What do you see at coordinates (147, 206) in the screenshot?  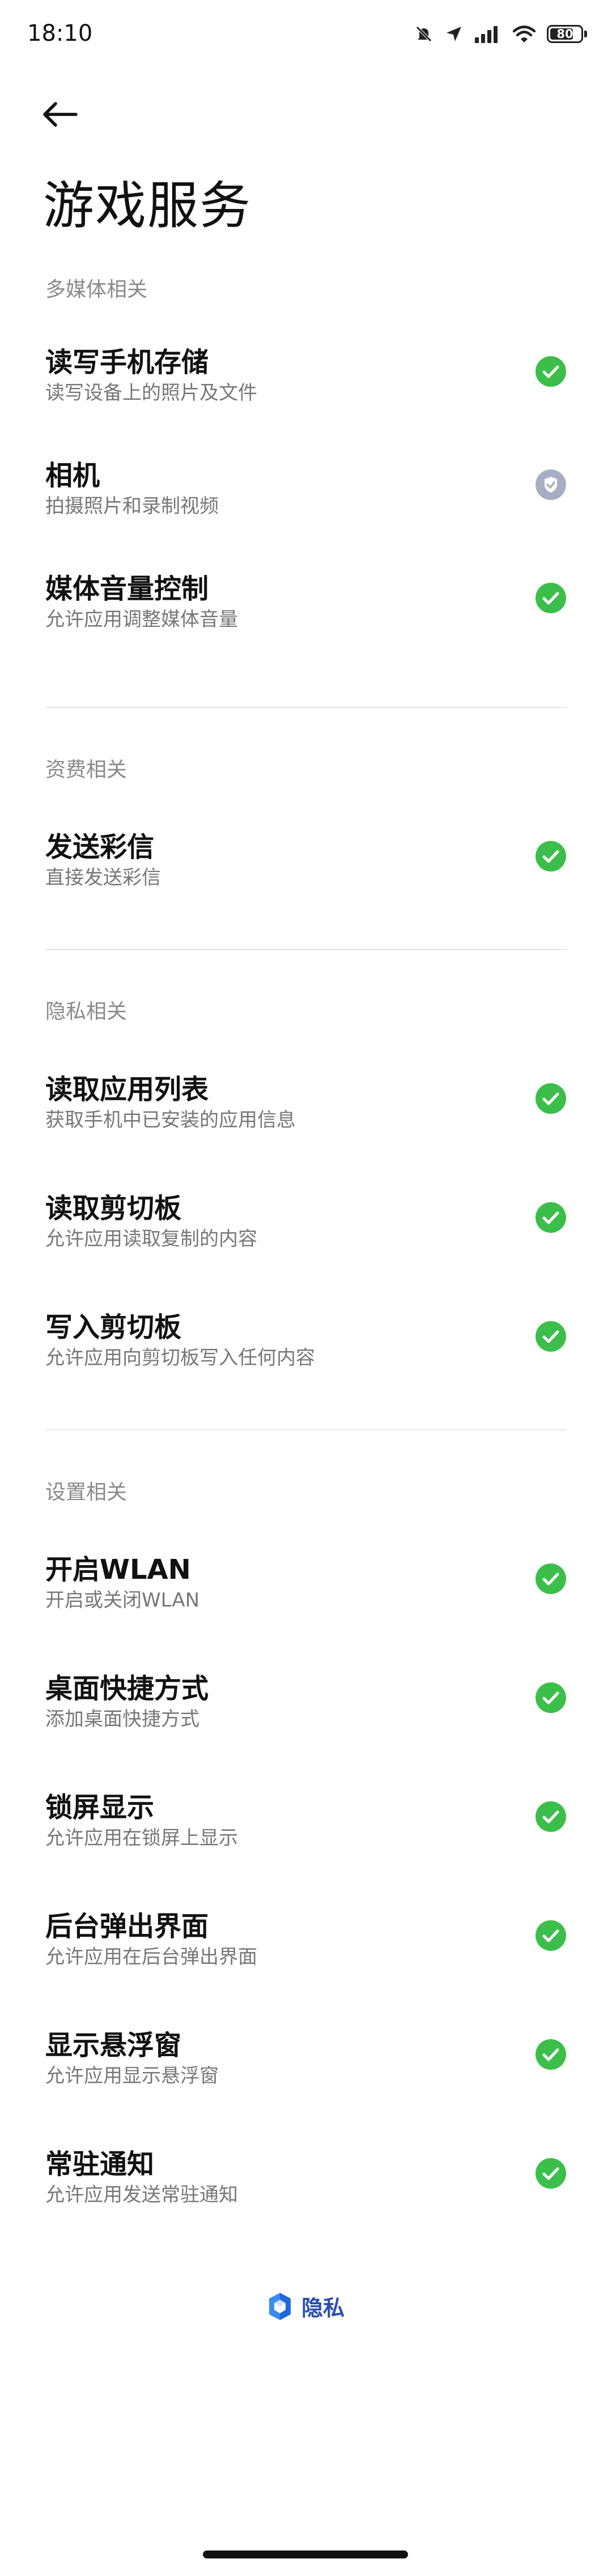 I see `page-title: 游戏服务` at bounding box center [147, 206].